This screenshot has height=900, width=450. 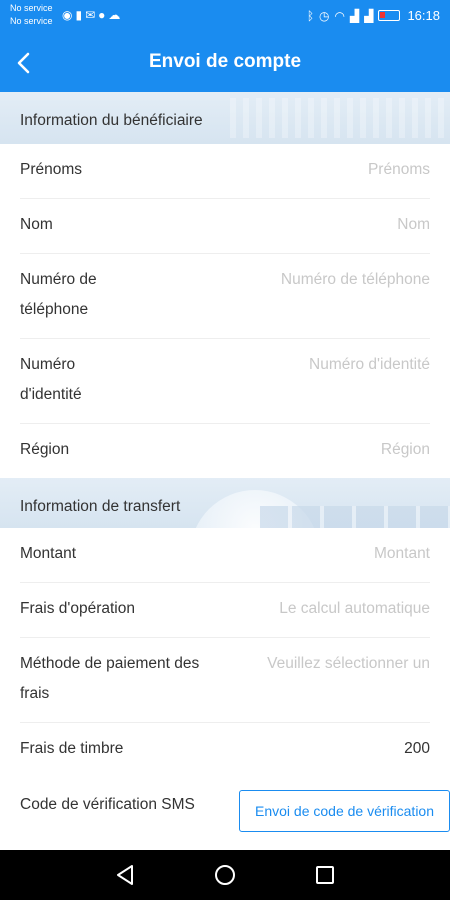 What do you see at coordinates (413, 225) in the screenshot?
I see `nom-input: Nom` at bounding box center [413, 225].